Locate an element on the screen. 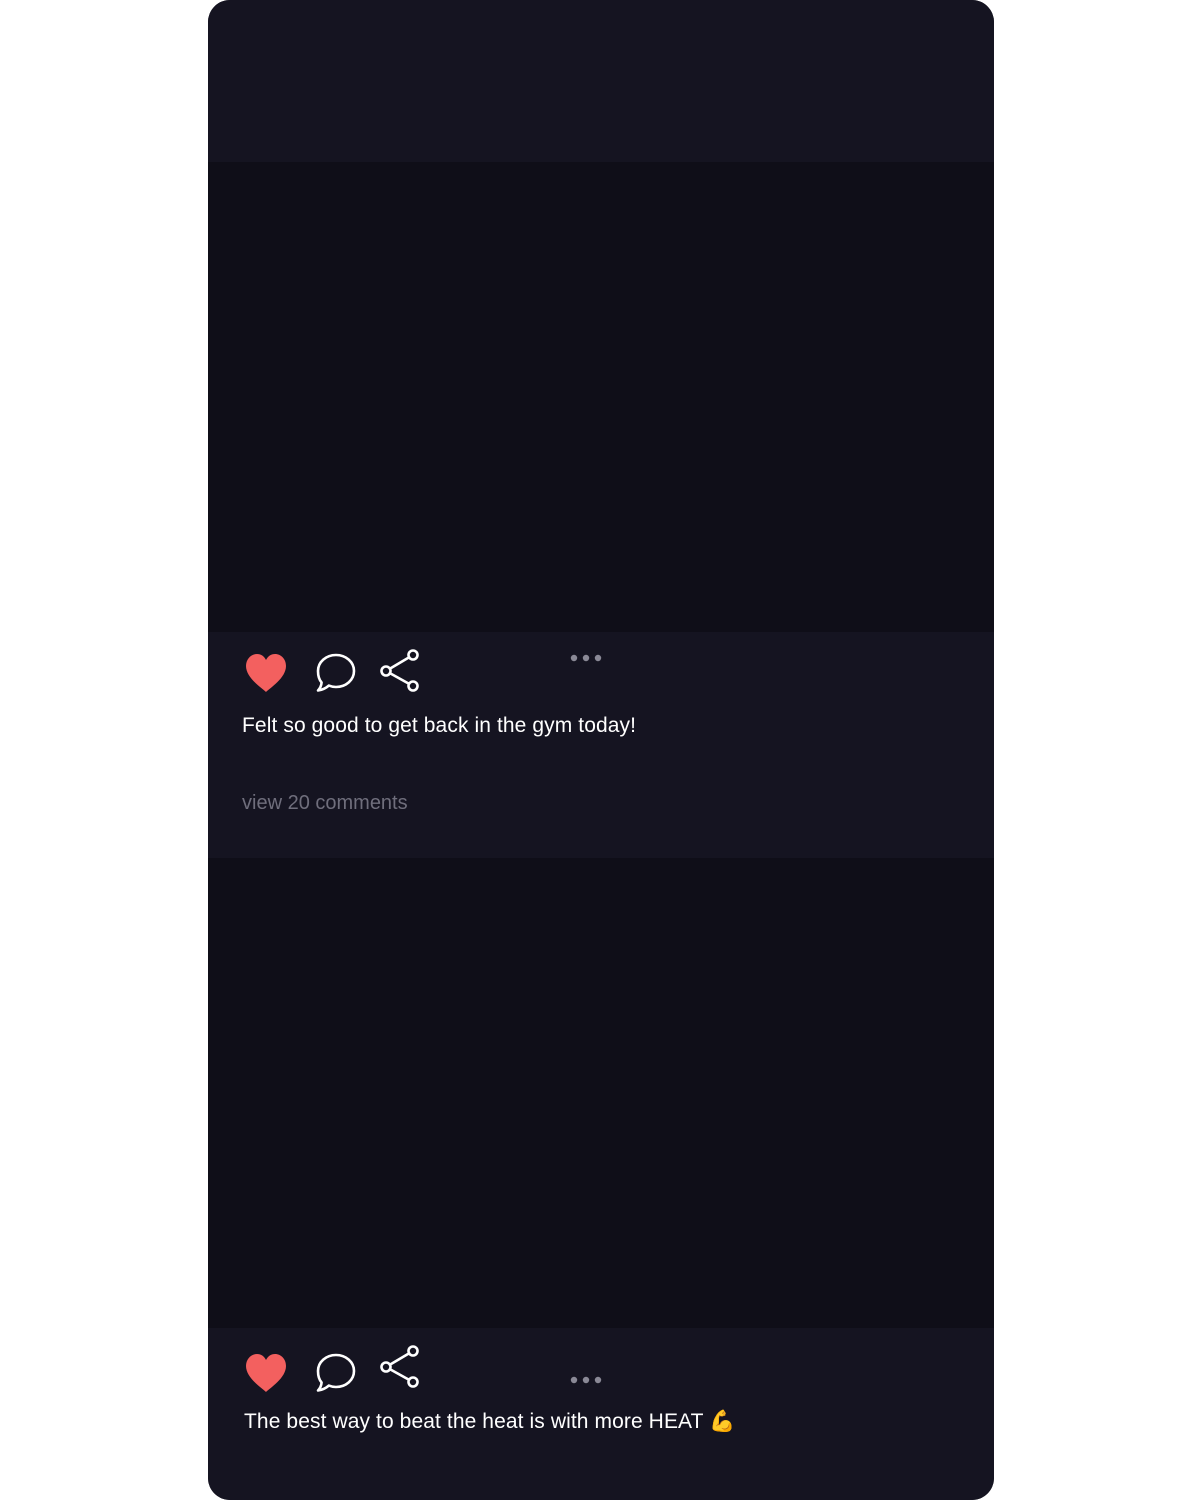 Image resolution: width=1194 pixels, height=1500 pixels. top-bar is located at coordinates (601, 81).